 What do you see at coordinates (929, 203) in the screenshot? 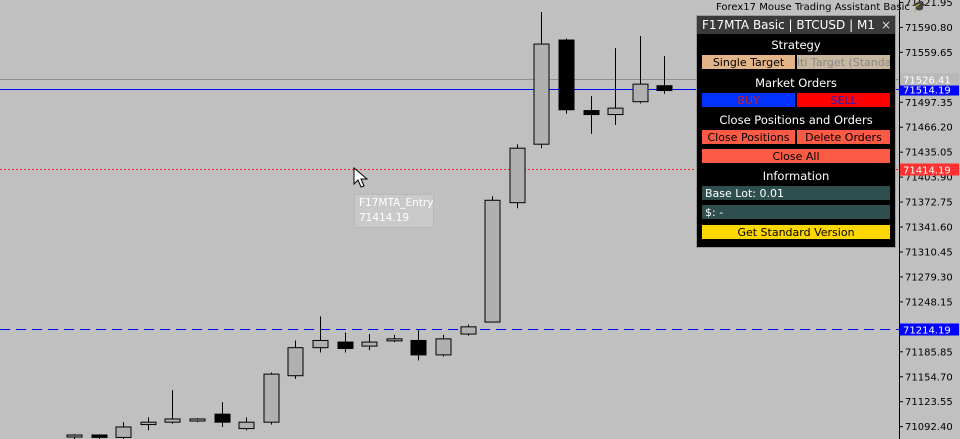
I see `price-label: 71372.75` at bounding box center [929, 203].